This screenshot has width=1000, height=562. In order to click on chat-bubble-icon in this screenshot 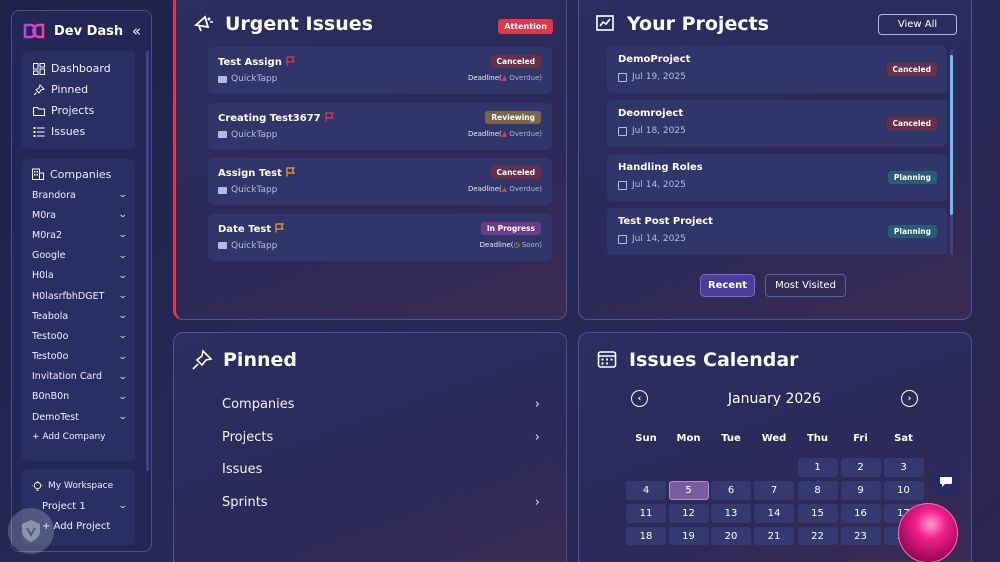, I will do `click(946, 482)`.